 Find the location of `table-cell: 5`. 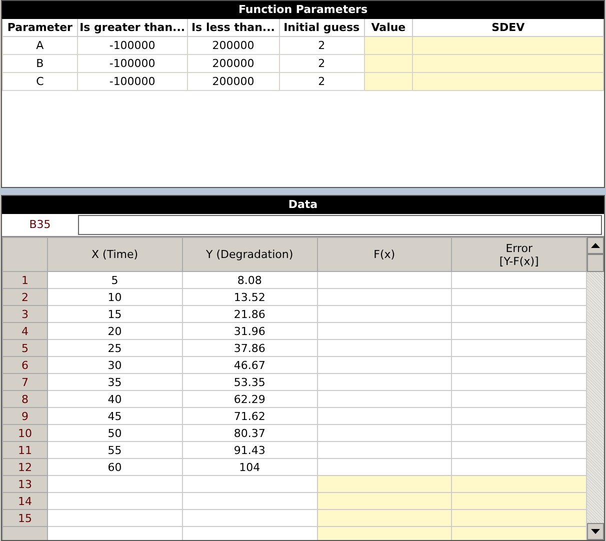

table-cell: 5 is located at coordinates (114, 280).